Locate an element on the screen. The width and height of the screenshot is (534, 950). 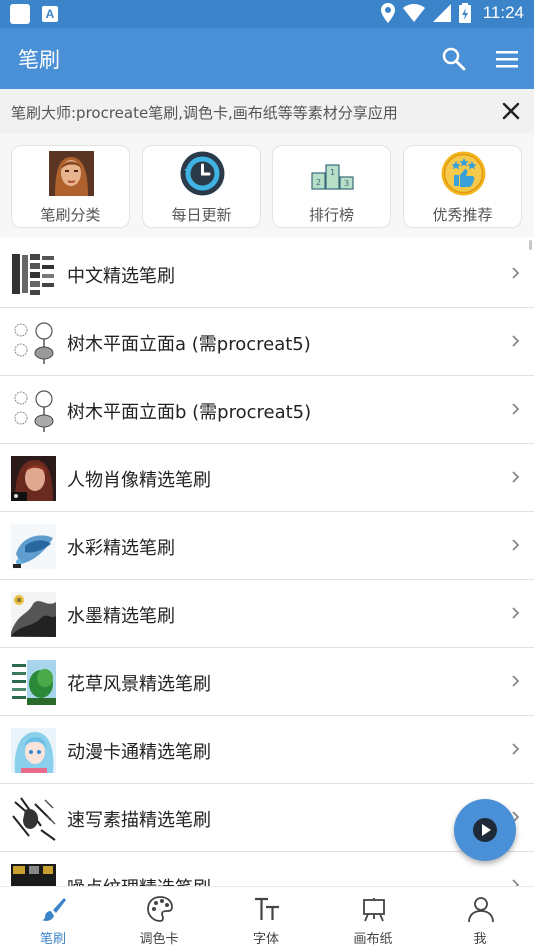
svg-text: 1 is located at coordinates (332, 172).